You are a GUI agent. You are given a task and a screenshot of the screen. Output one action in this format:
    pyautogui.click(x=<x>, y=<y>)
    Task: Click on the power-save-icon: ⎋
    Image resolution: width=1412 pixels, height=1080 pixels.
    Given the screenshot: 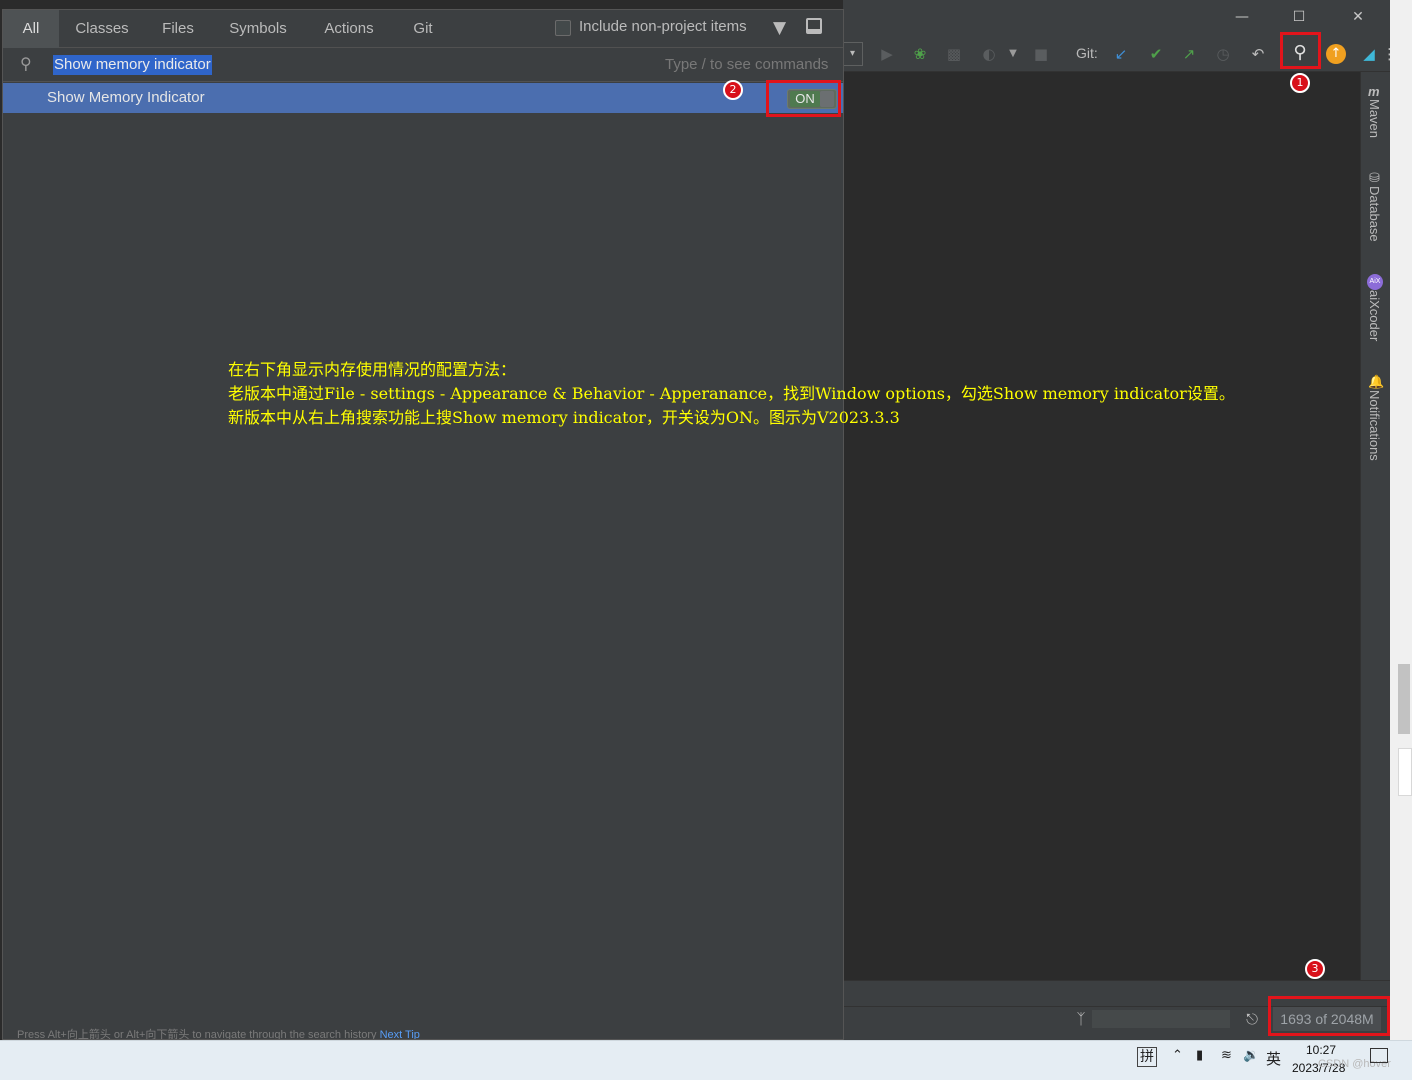 What is the action you would take?
    pyautogui.click(x=1252, y=1019)
    